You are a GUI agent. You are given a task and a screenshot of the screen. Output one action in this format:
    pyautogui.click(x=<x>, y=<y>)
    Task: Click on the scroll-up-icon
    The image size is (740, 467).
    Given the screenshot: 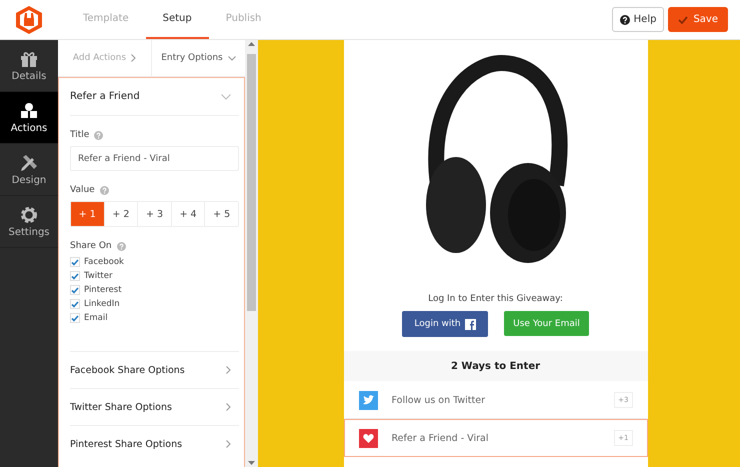 What is the action you would take?
    pyautogui.click(x=251, y=44)
    